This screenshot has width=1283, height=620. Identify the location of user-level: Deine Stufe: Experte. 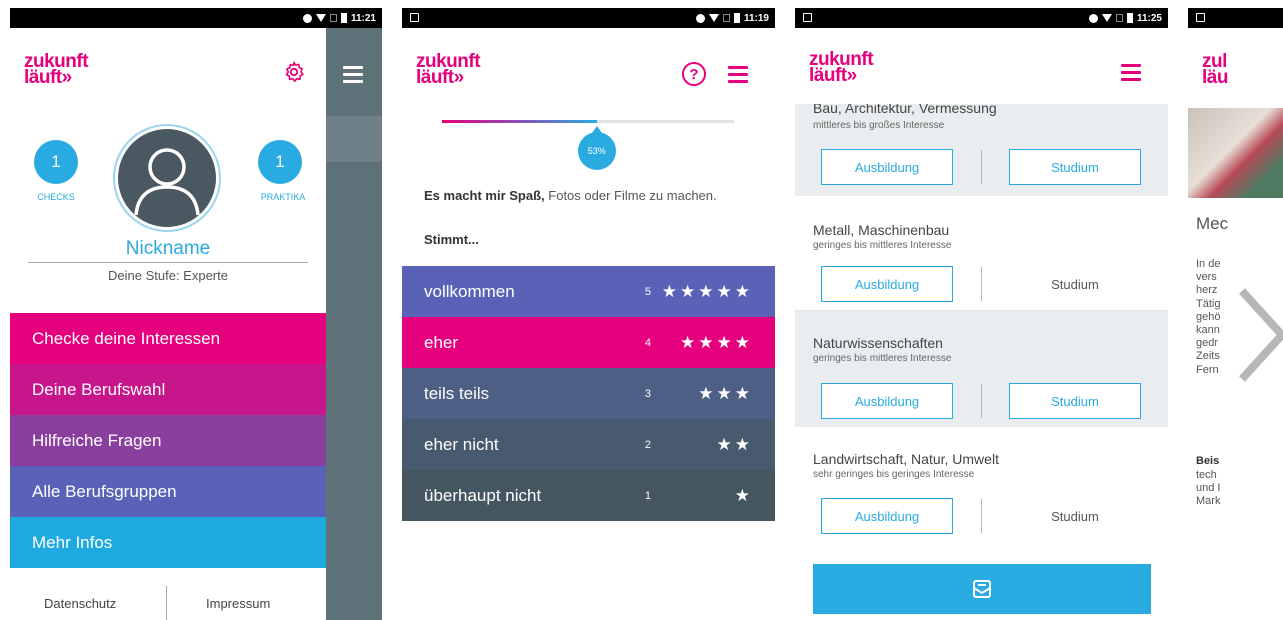
(168, 275).